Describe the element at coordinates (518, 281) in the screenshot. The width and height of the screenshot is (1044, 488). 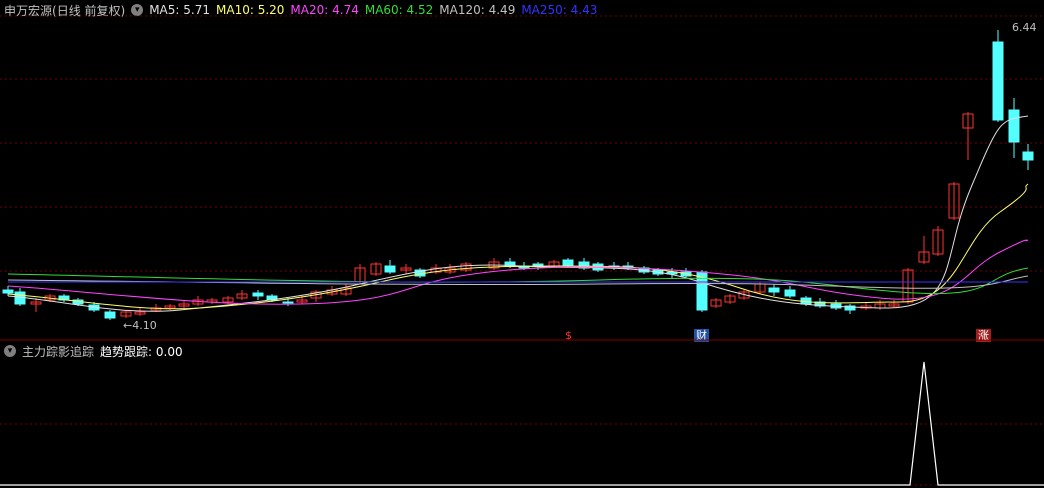
I see `ma60-line` at that location.